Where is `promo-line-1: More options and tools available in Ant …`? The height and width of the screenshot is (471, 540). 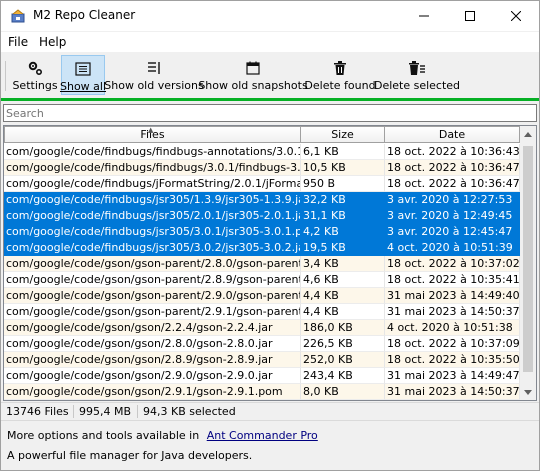 promo-line-1: More options and tools available in Ant … is located at coordinates (162, 435).